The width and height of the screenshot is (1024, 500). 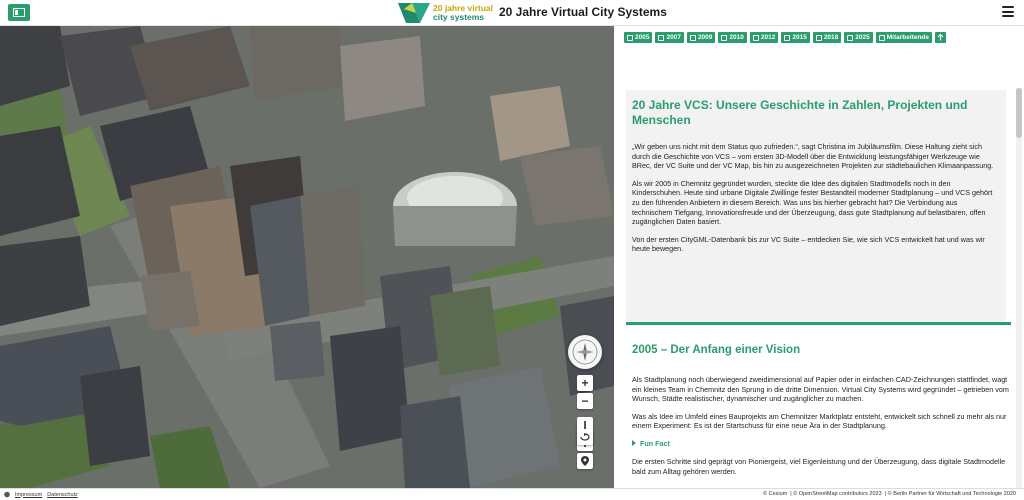 I want to click on rocket-icon, so click(x=661, y=37).